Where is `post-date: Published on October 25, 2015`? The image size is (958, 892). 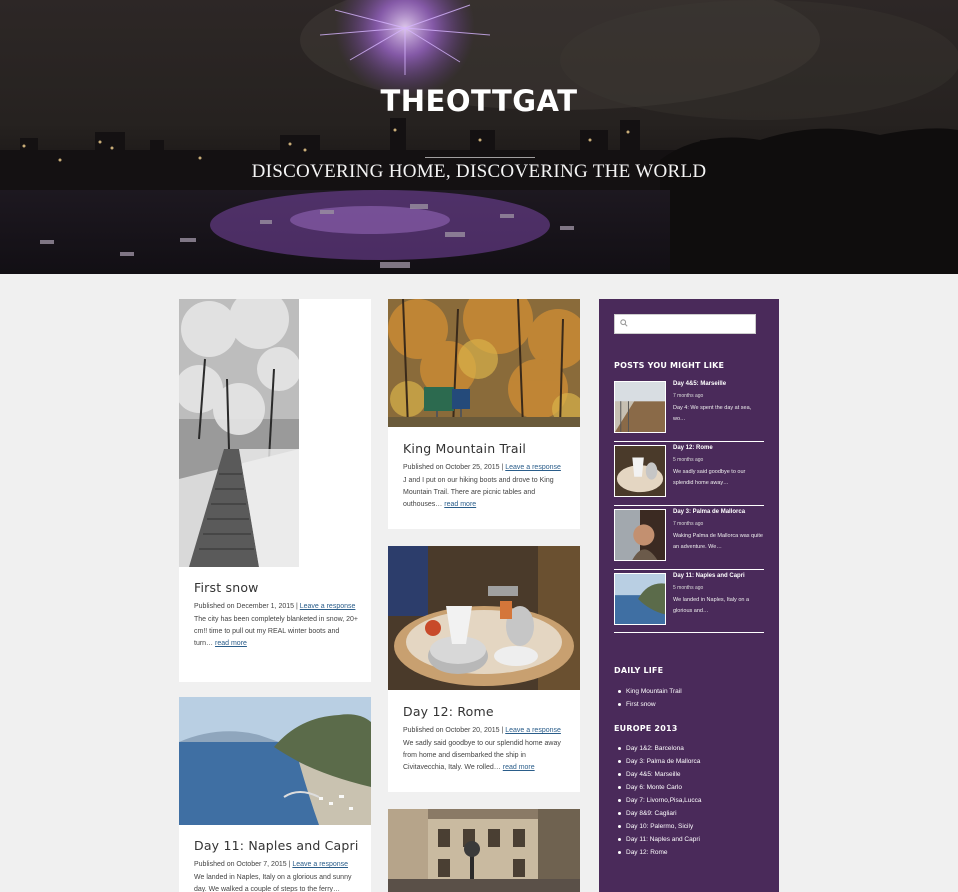 post-date: Published on October 25, 2015 is located at coordinates (451, 467).